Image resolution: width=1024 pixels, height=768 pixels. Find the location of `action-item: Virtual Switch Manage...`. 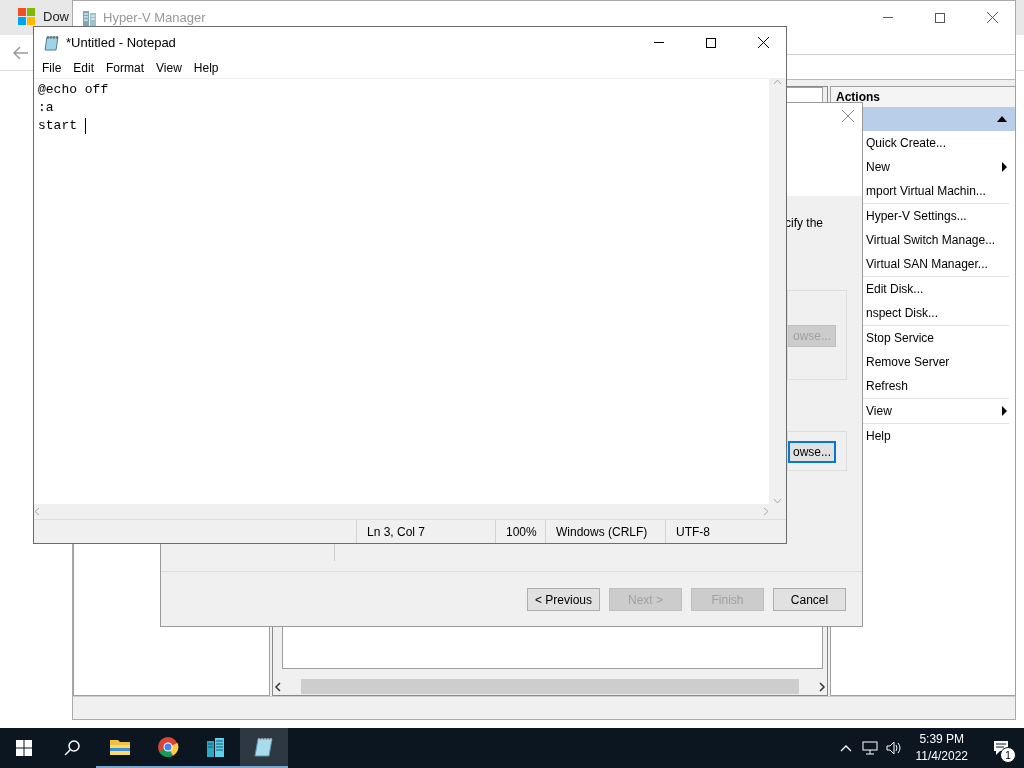

action-item: Virtual Switch Manage... is located at coordinates (931, 240).